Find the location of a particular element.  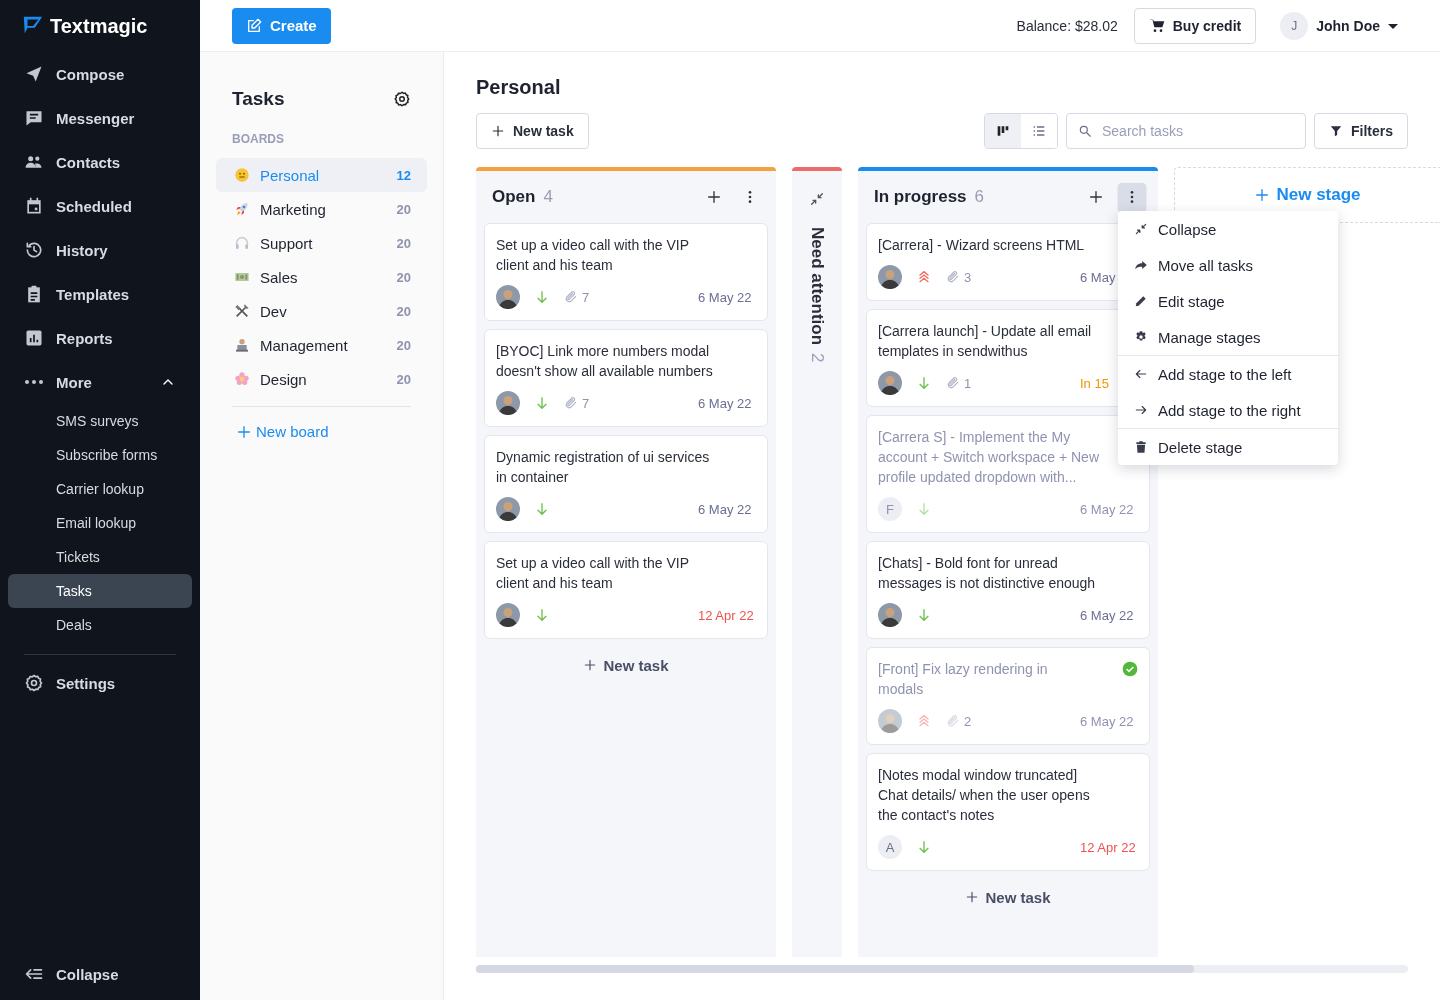

new-task-button: New task is located at coordinates (532, 131).